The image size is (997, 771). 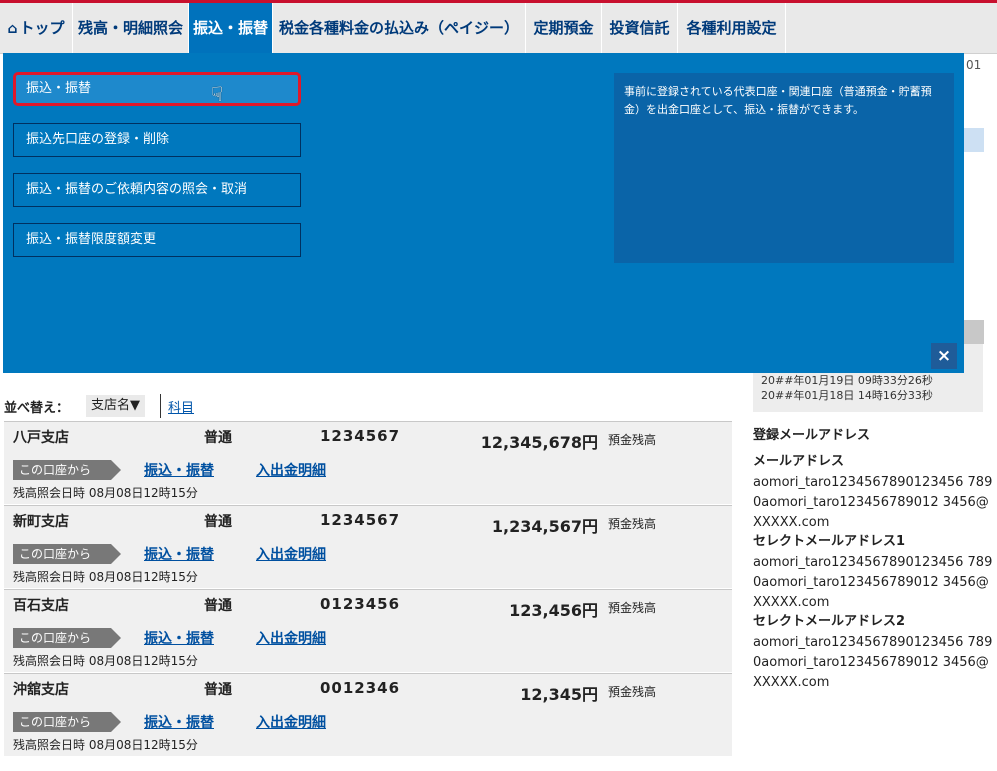 I want to click on sort-divider, so click(x=160, y=406).